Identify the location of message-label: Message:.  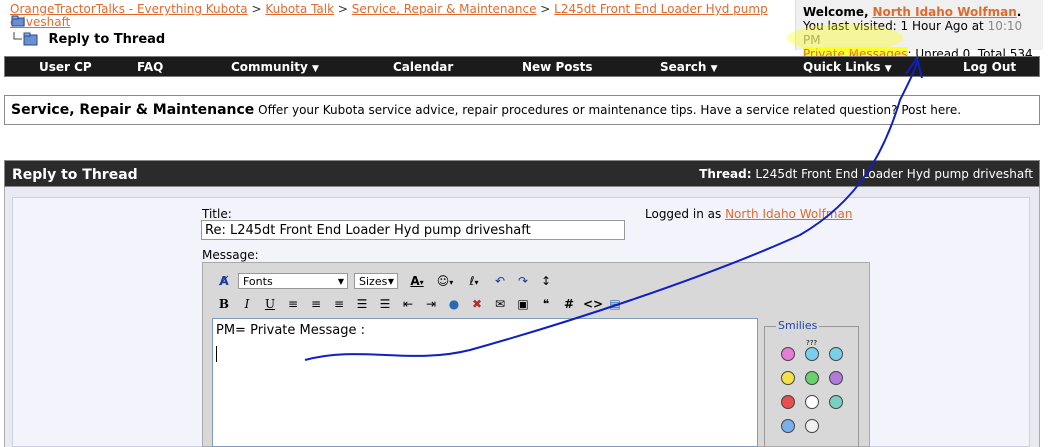
(230, 255).